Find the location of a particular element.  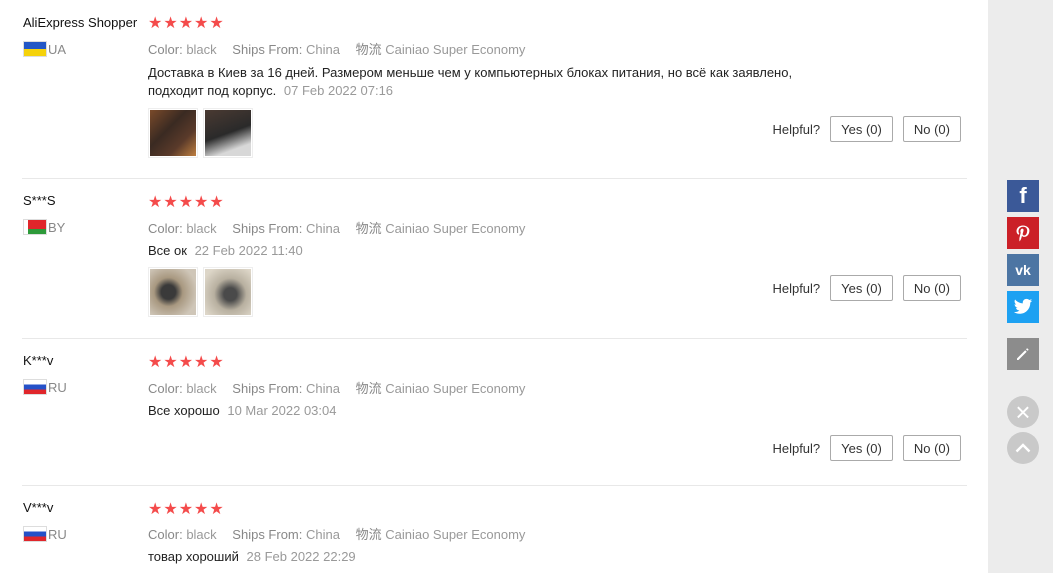

close-icon: × is located at coordinates (1023, 412).